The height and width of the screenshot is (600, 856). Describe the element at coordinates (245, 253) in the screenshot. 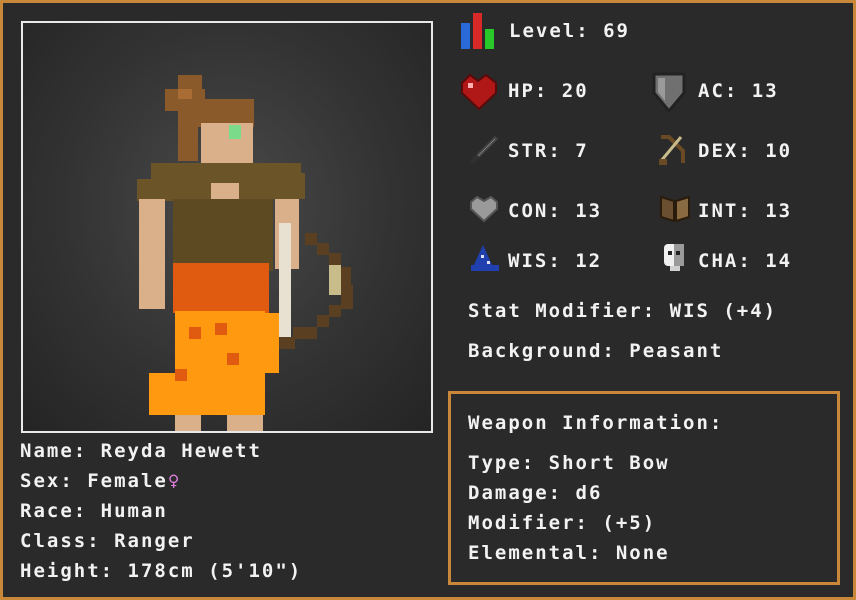

I see `ranger-sprite` at that location.